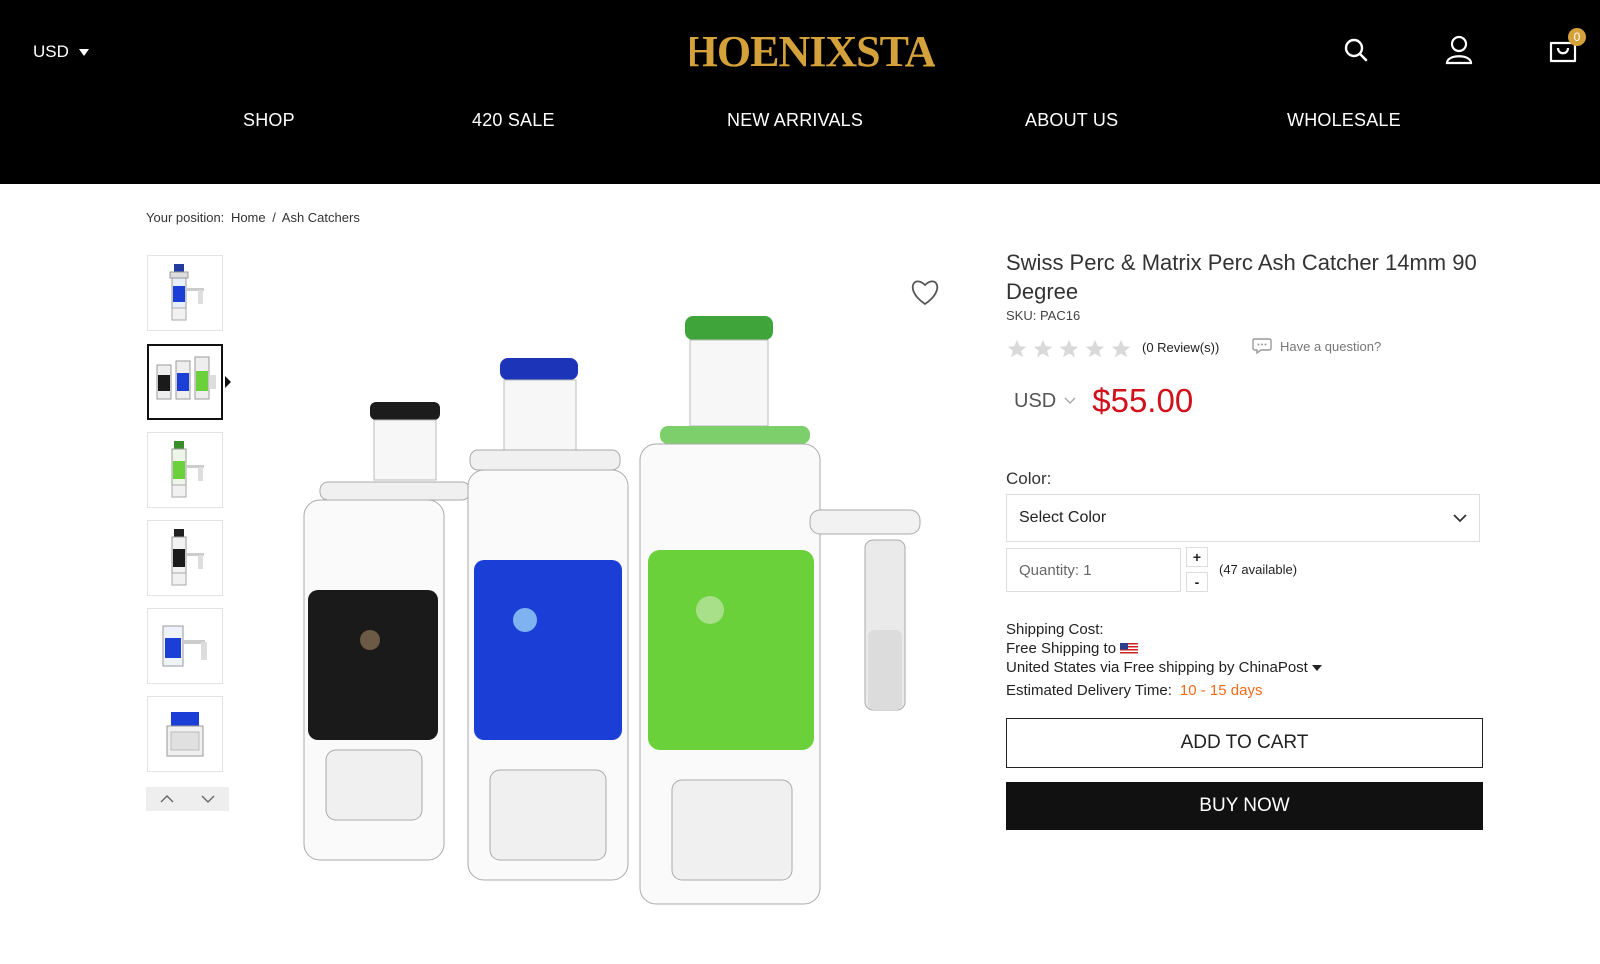 The image size is (1600, 964). Describe the element at coordinates (1029, 478) in the screenshot. I see `color-label: Color:` at that location.